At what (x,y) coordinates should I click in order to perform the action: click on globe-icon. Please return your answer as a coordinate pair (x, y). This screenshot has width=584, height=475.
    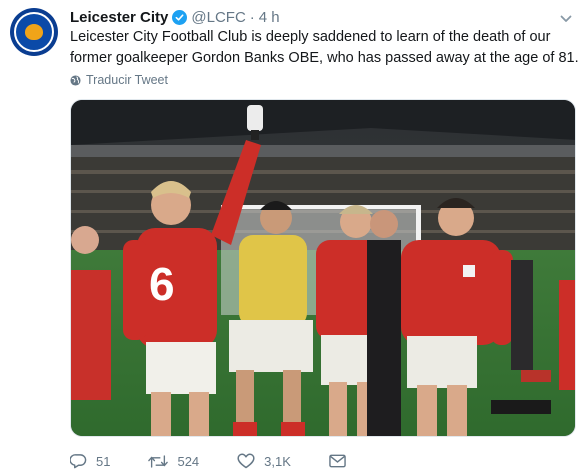
    Looking at the image, I should click on (75, 80).